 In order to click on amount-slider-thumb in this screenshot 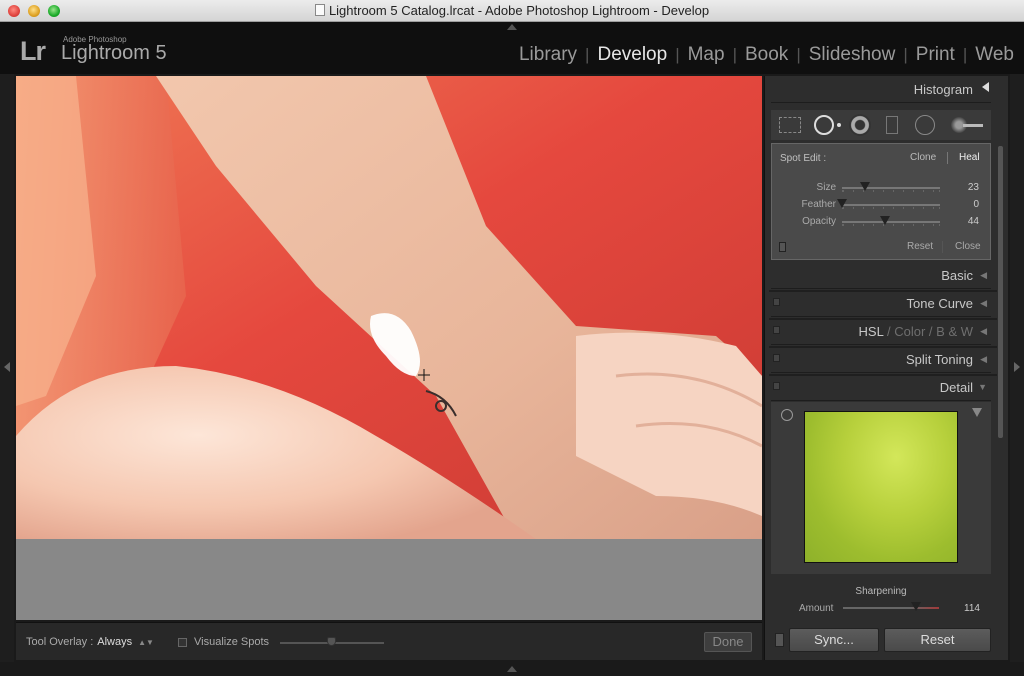, I will do `click(915, 606)`.